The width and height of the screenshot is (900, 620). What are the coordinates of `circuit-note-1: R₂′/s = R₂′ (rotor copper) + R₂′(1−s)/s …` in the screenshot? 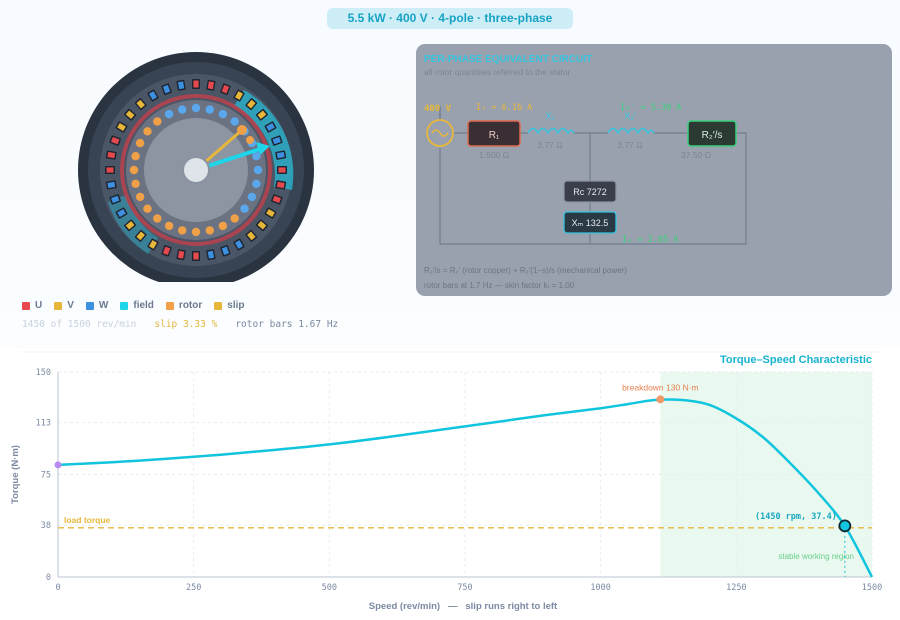 It's located at (525, 270).